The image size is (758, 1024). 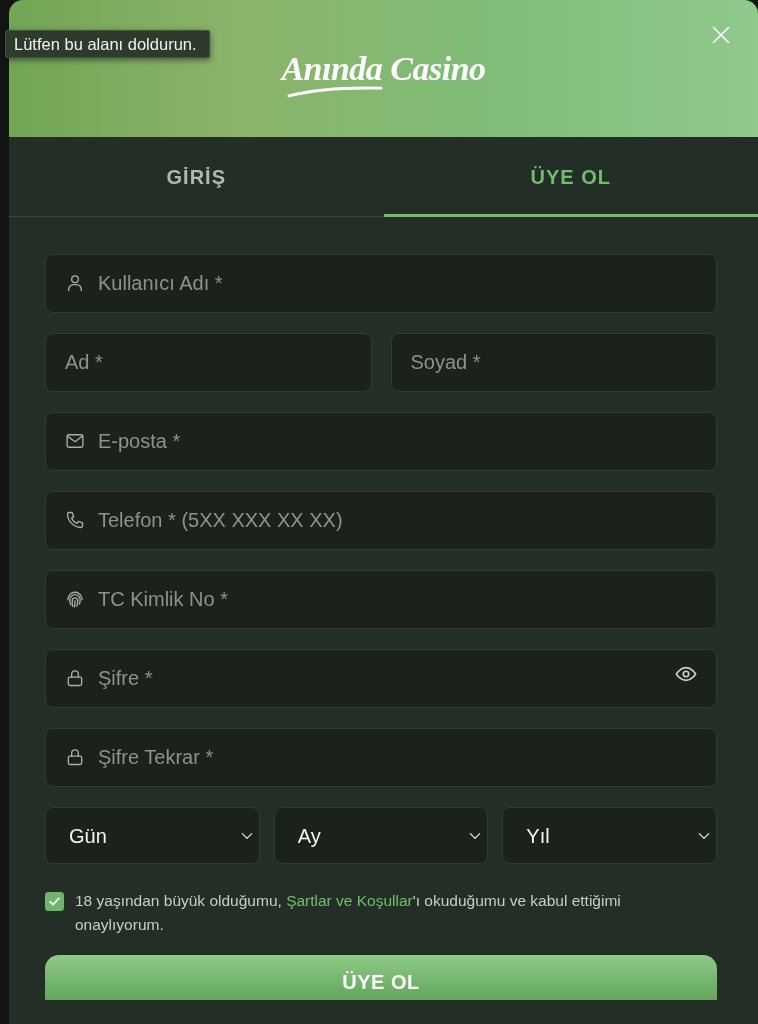 I want to click on validation-tooltip: Lütfen bu alanı doldurun., so click(x=107, y=44).